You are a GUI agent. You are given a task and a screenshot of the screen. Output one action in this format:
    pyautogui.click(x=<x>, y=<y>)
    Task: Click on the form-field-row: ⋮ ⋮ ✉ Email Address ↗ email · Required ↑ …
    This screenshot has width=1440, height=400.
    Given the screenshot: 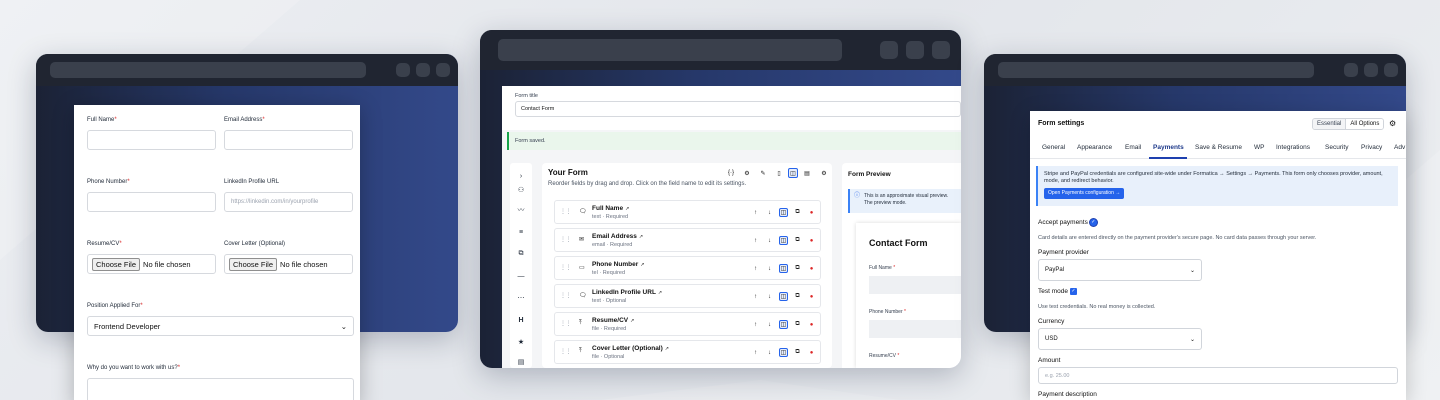 What is the action you would take?
    pyautogui.click(x=687, y=240)
    